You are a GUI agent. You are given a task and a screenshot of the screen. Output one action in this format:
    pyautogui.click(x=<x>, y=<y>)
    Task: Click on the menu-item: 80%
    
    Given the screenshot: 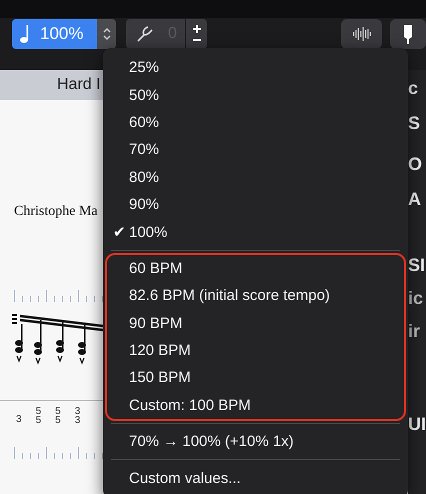 What is the action you would take?
    pyautogui.click(x=255, y=177)
    